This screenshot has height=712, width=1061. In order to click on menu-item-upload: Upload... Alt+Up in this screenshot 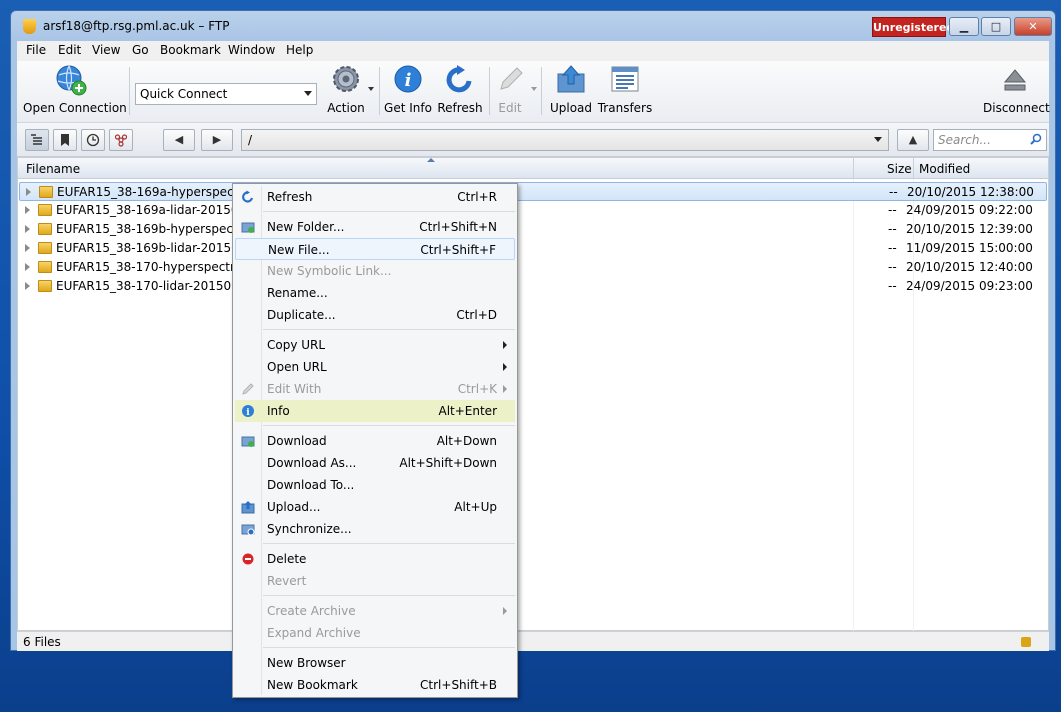, I will do `click(375, 507)`.